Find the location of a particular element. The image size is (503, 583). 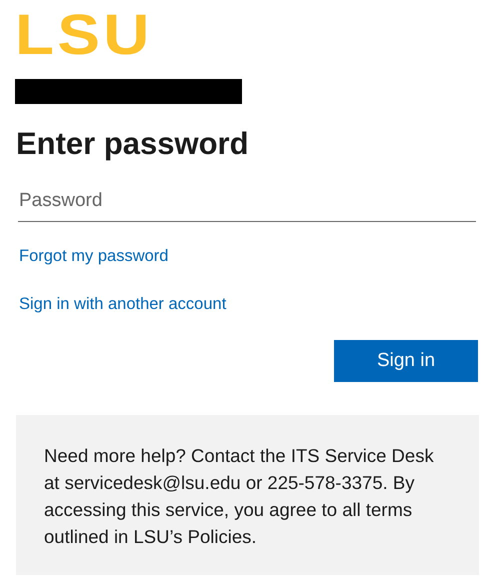

sign-in-button: Sign in is located at coordinates (406, 361).